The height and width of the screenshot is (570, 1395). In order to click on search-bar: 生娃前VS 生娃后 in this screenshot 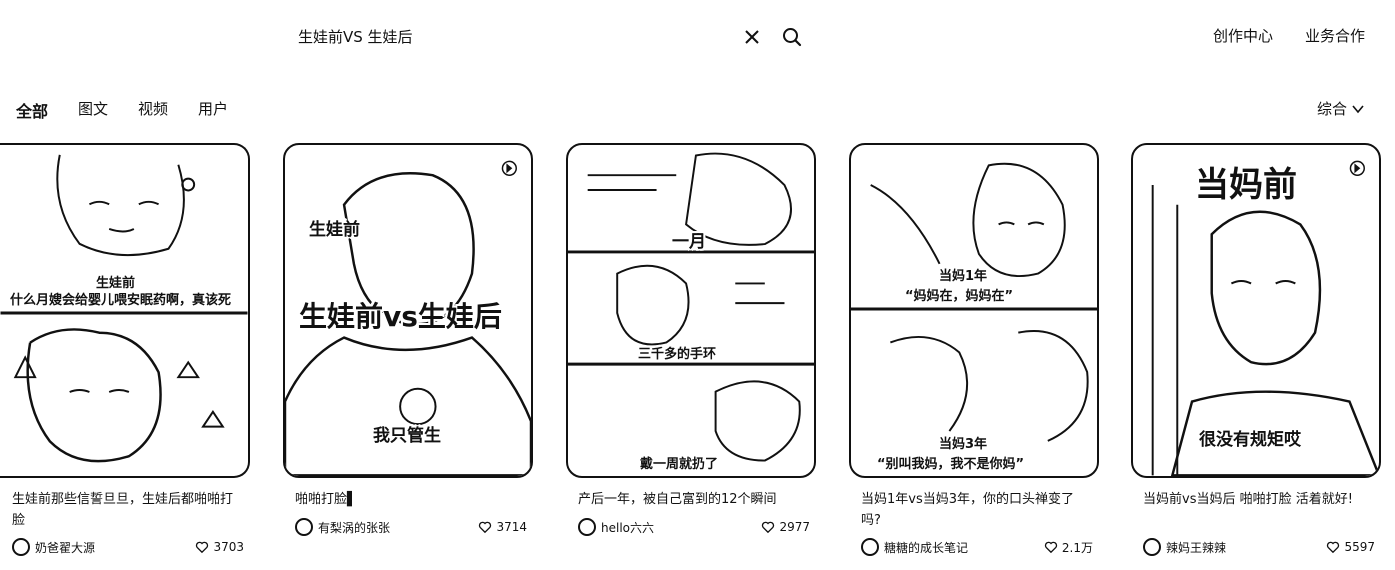, I will do `click(545, 37)`.